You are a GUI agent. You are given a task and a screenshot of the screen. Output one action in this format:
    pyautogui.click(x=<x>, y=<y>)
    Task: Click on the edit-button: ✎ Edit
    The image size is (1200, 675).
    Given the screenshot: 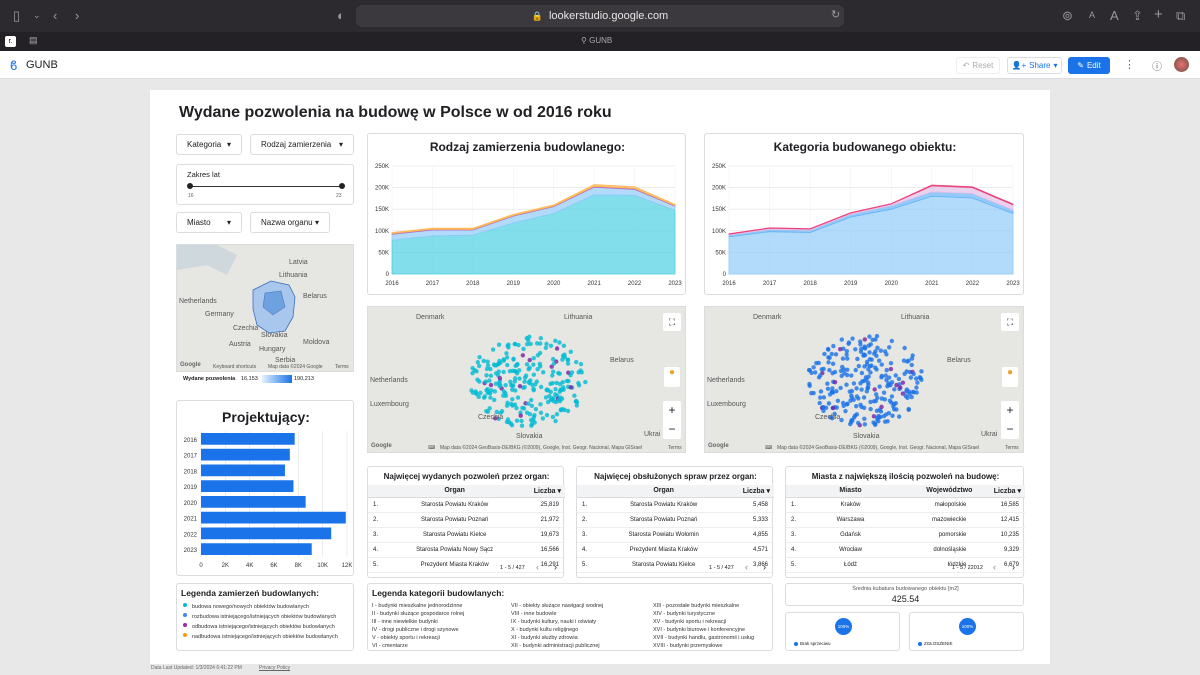 What is the action you would take?
    pyautogui.click(x=1089, y=65)
    